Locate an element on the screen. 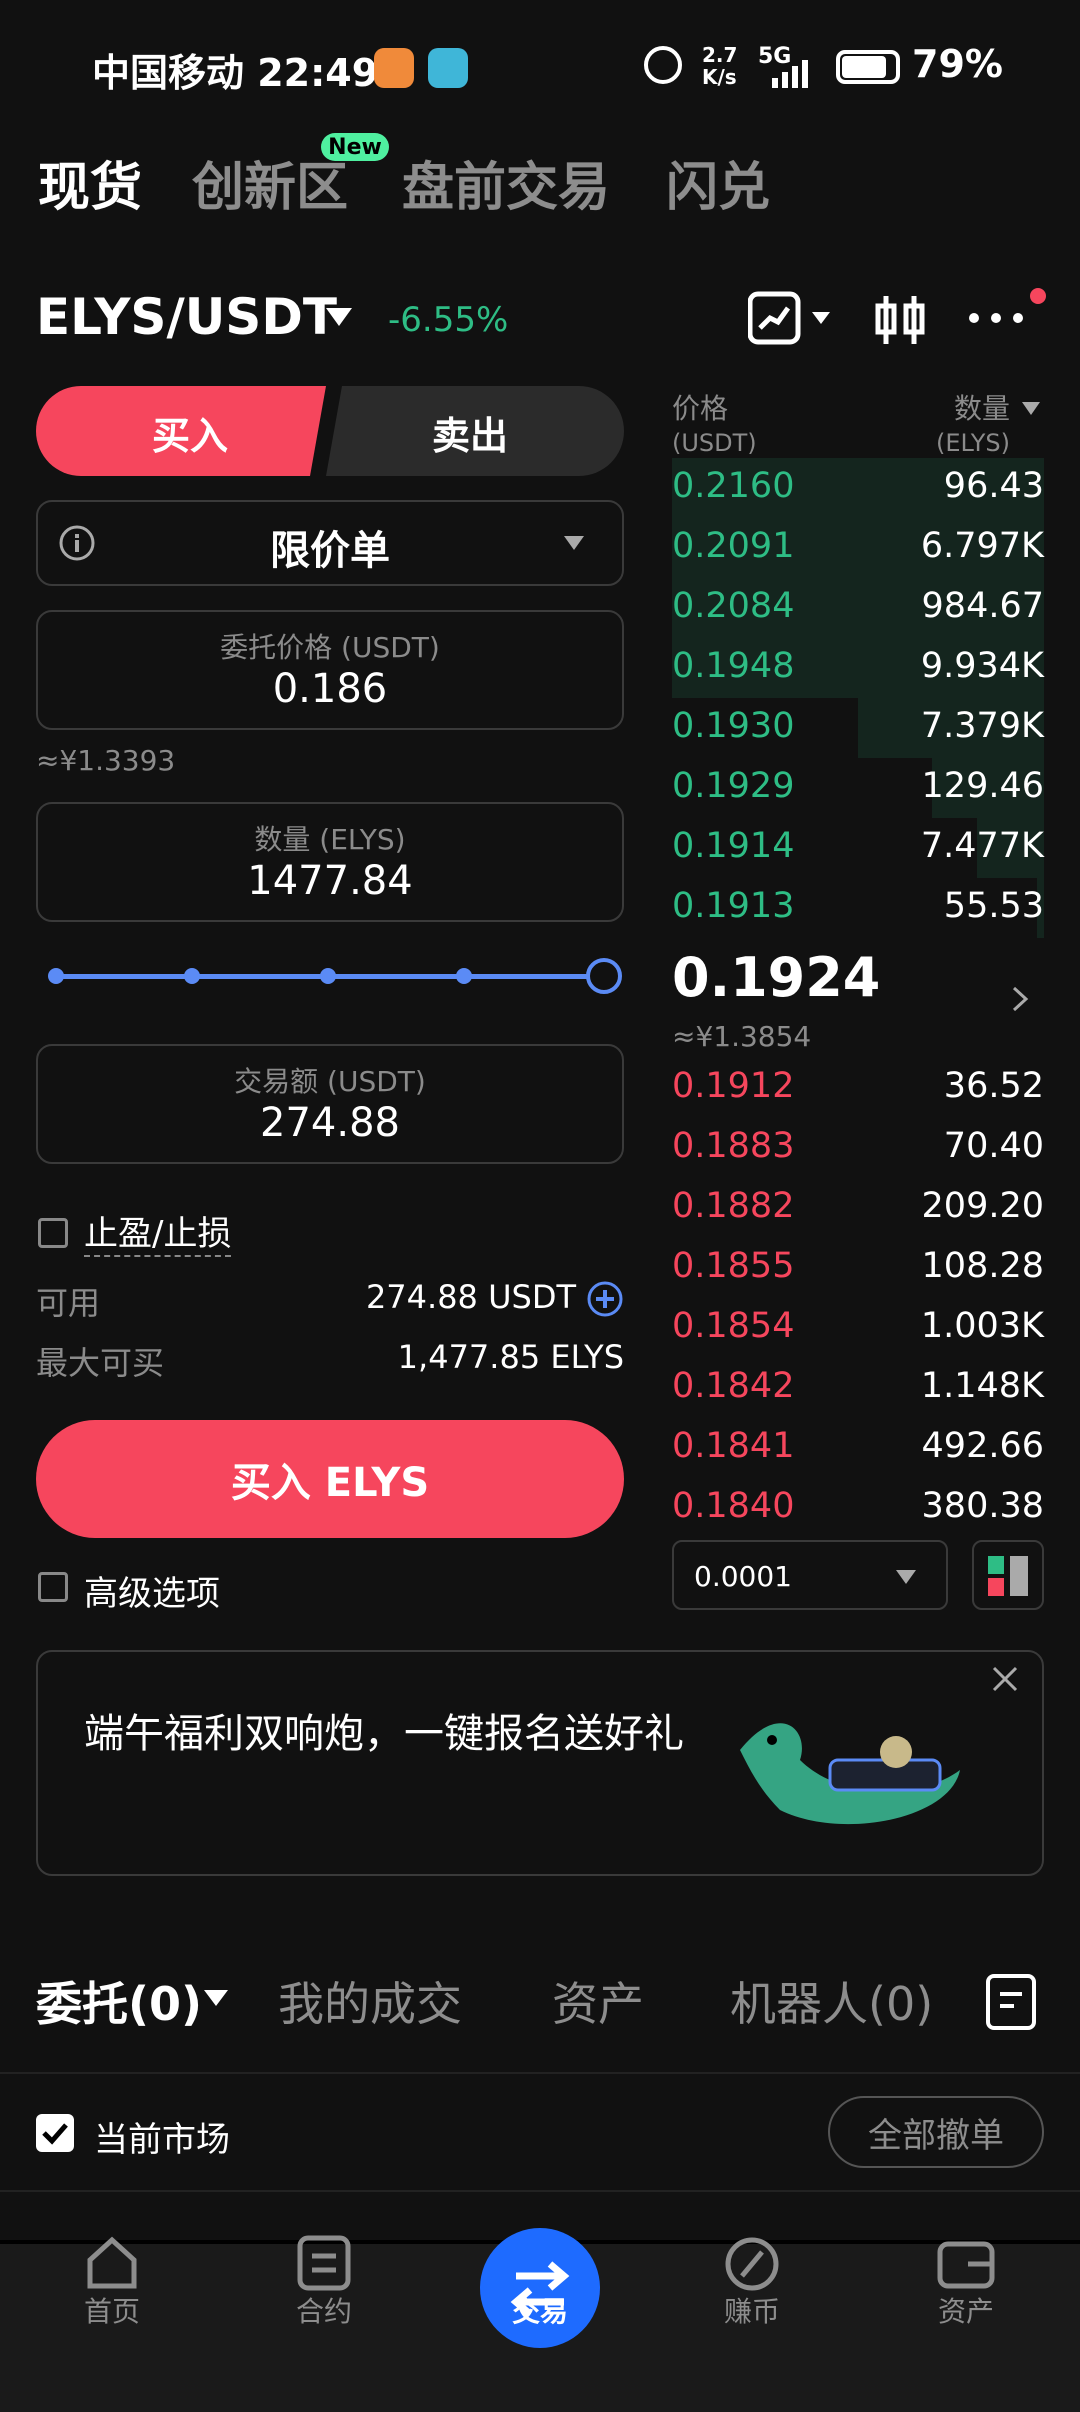 The height and width of the screenshot is (2412, 1080). bid-qty: 1.148K is located at coordinates (982, 1386).